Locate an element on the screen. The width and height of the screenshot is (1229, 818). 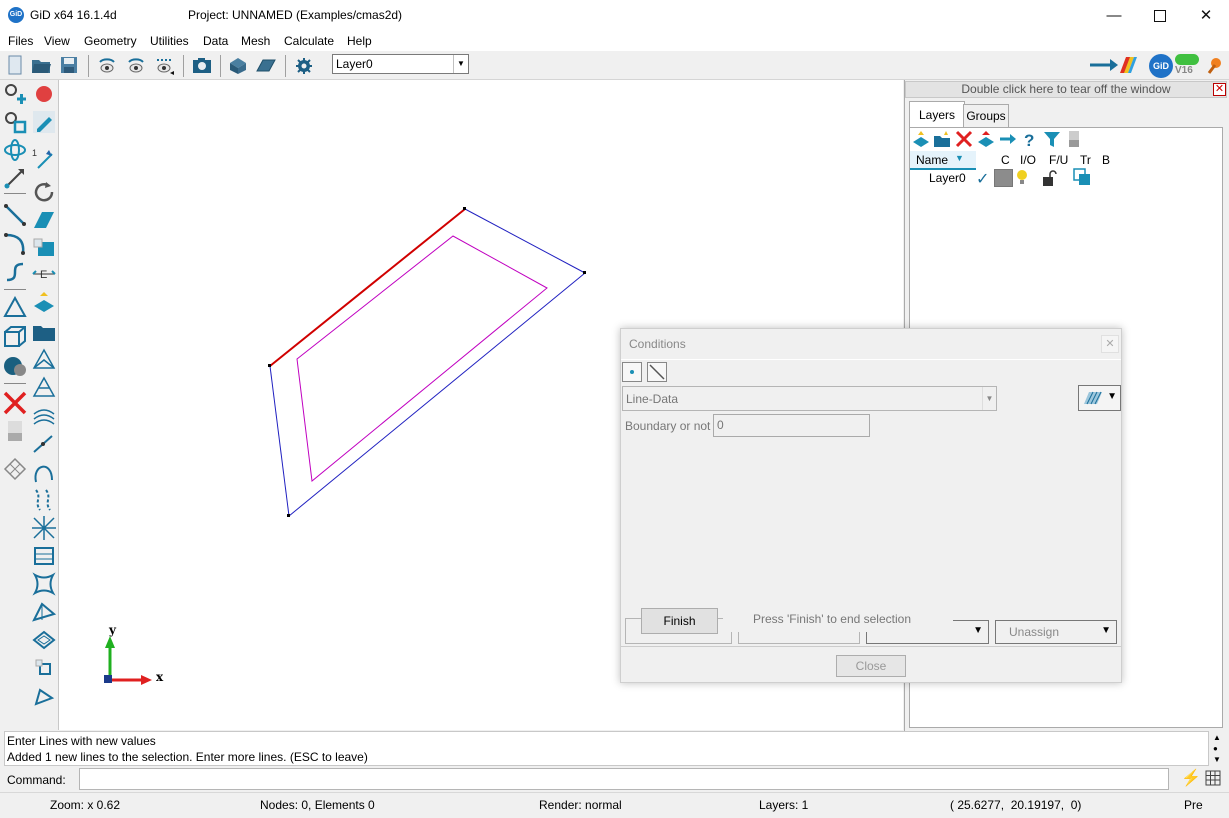
draw-conditions-button: ▼ is located at coordinates (1099, 398).